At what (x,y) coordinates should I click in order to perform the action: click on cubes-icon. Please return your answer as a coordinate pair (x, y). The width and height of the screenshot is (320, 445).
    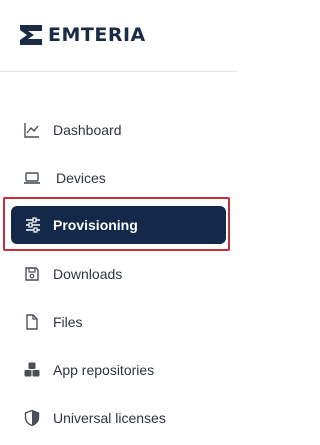
    Looking at the image, I should click on (32, 370).